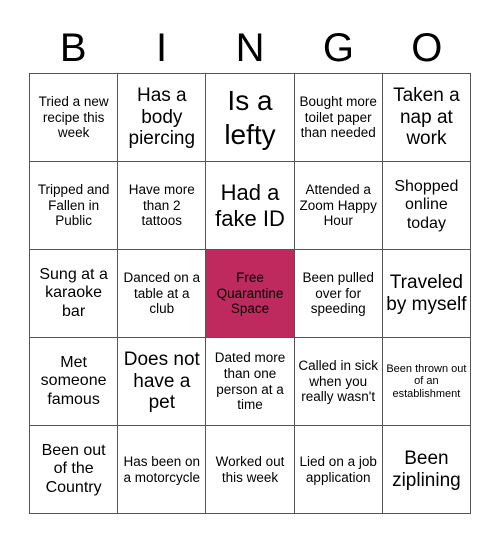 The height and width of the screenshot is (544, 500). What do you see at coordinates (250, 118) in the screenshot?
I see `bingo-cell: Is a lefty` at bounding box center [250, 118].